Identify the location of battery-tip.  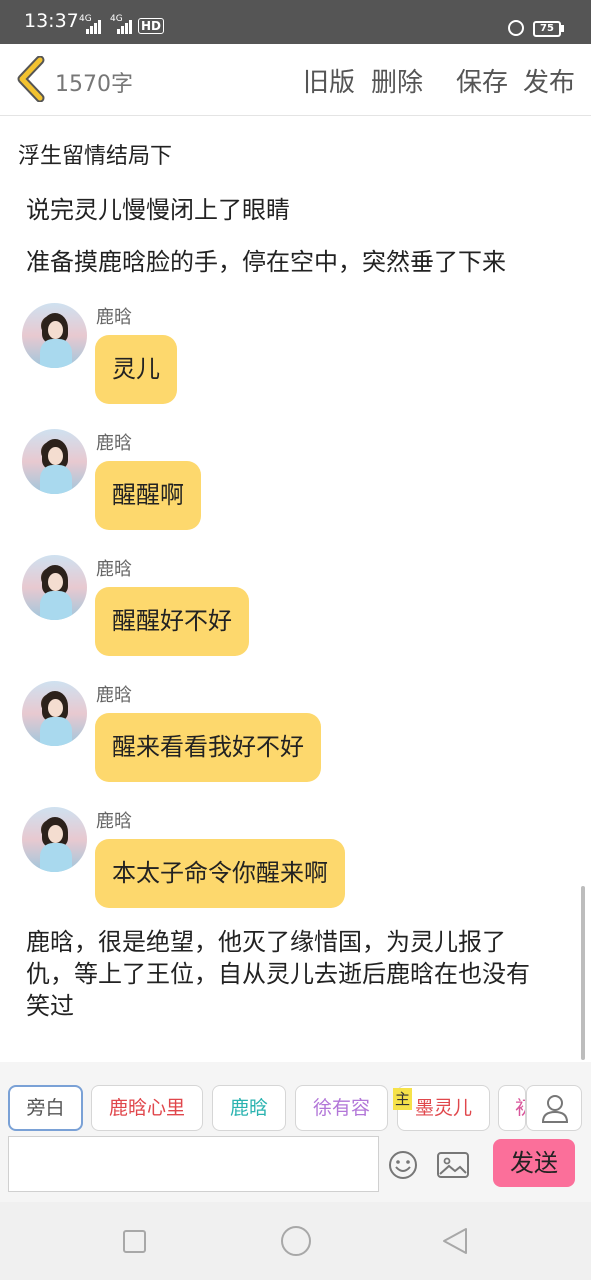
(562, 28).